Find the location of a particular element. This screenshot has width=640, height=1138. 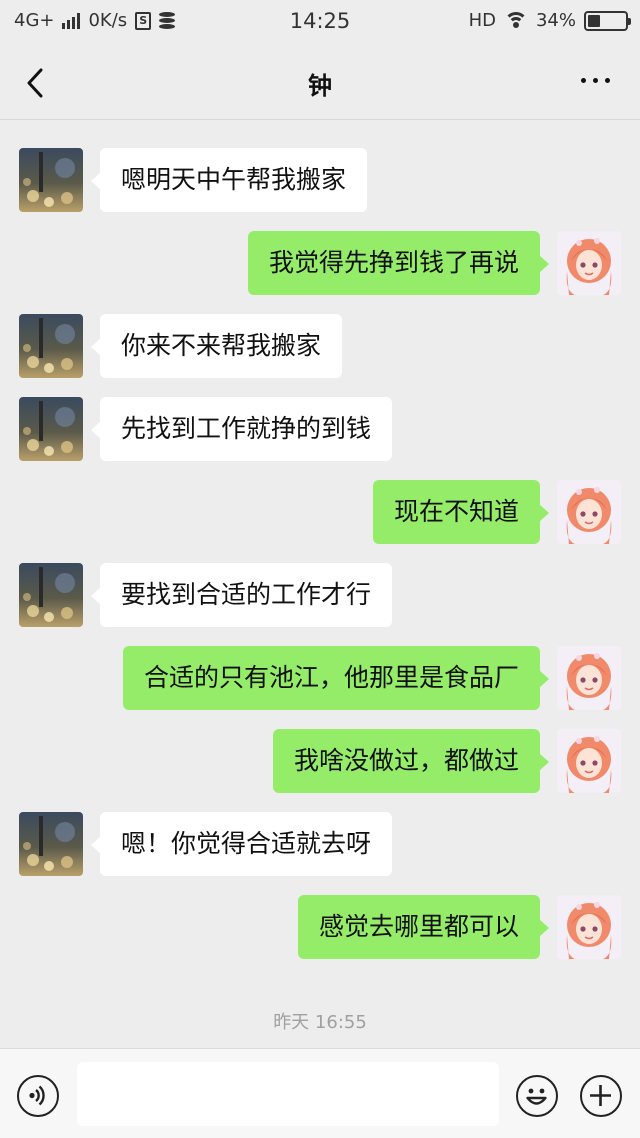

message-bubble: 嗯！你觉得合适就去呀 is located at coordinates (241, 844).